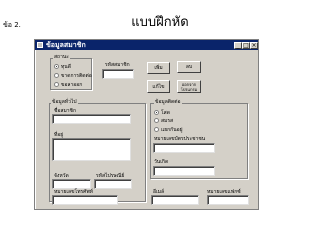 The image size is (320, 240). Describe the element at coordinates (66, 67) in the screenshot. I see `status-option-label: ทุนดี` at that location.